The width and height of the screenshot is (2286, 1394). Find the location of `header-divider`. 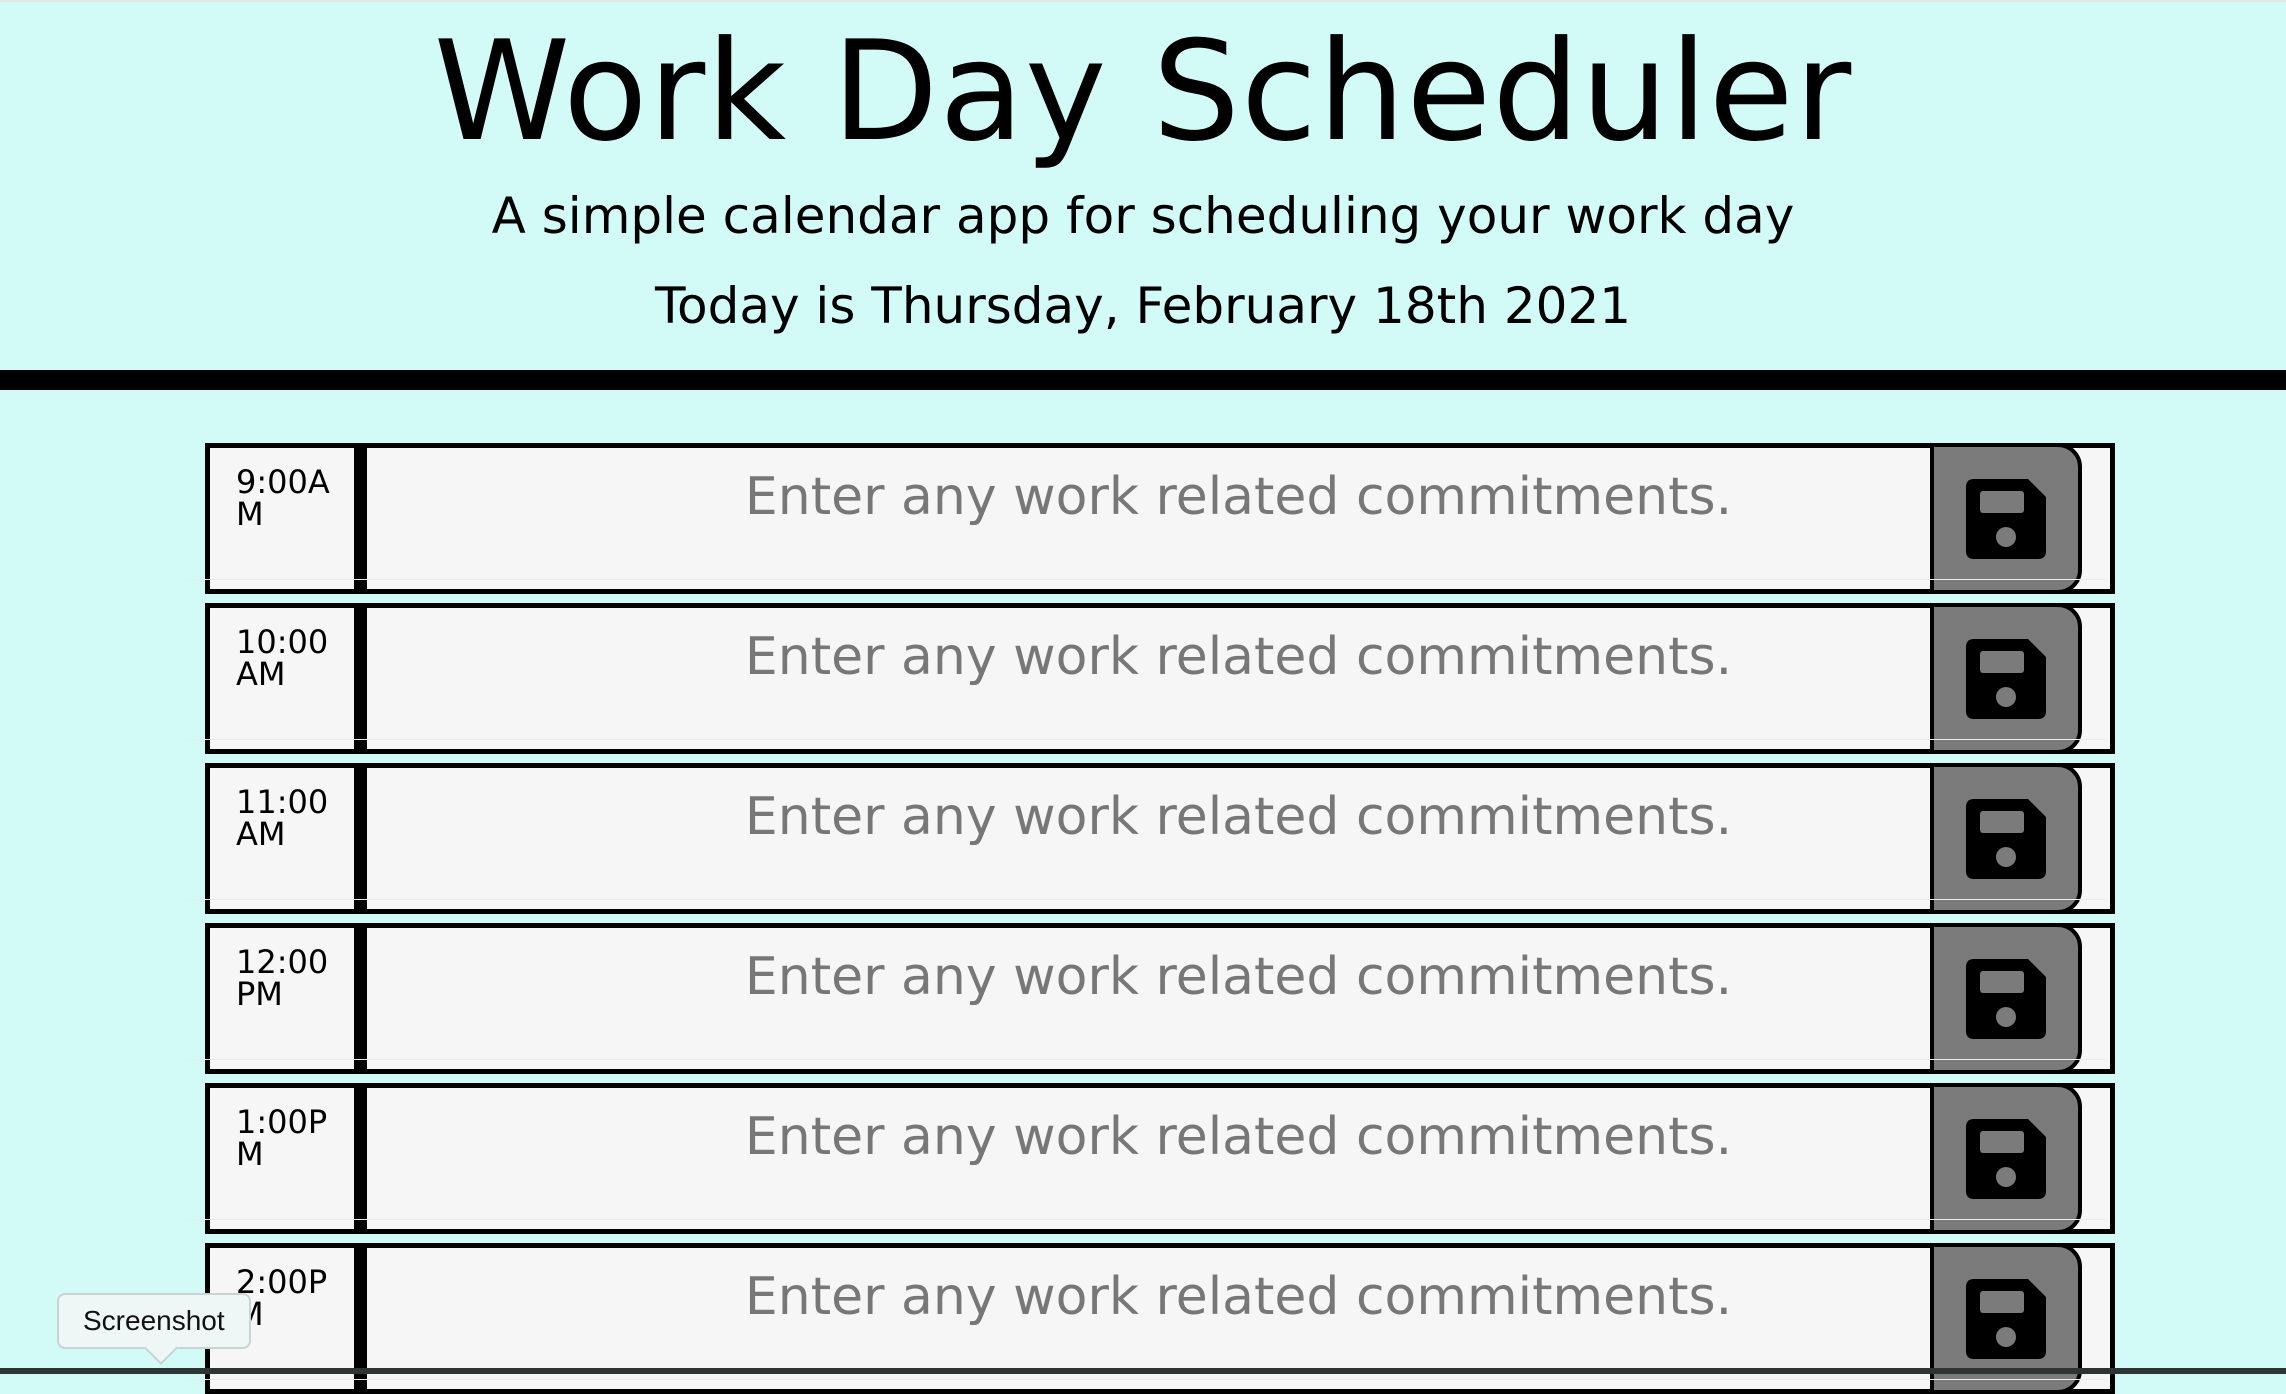

header-divider is located at coordinates (1143, 380).